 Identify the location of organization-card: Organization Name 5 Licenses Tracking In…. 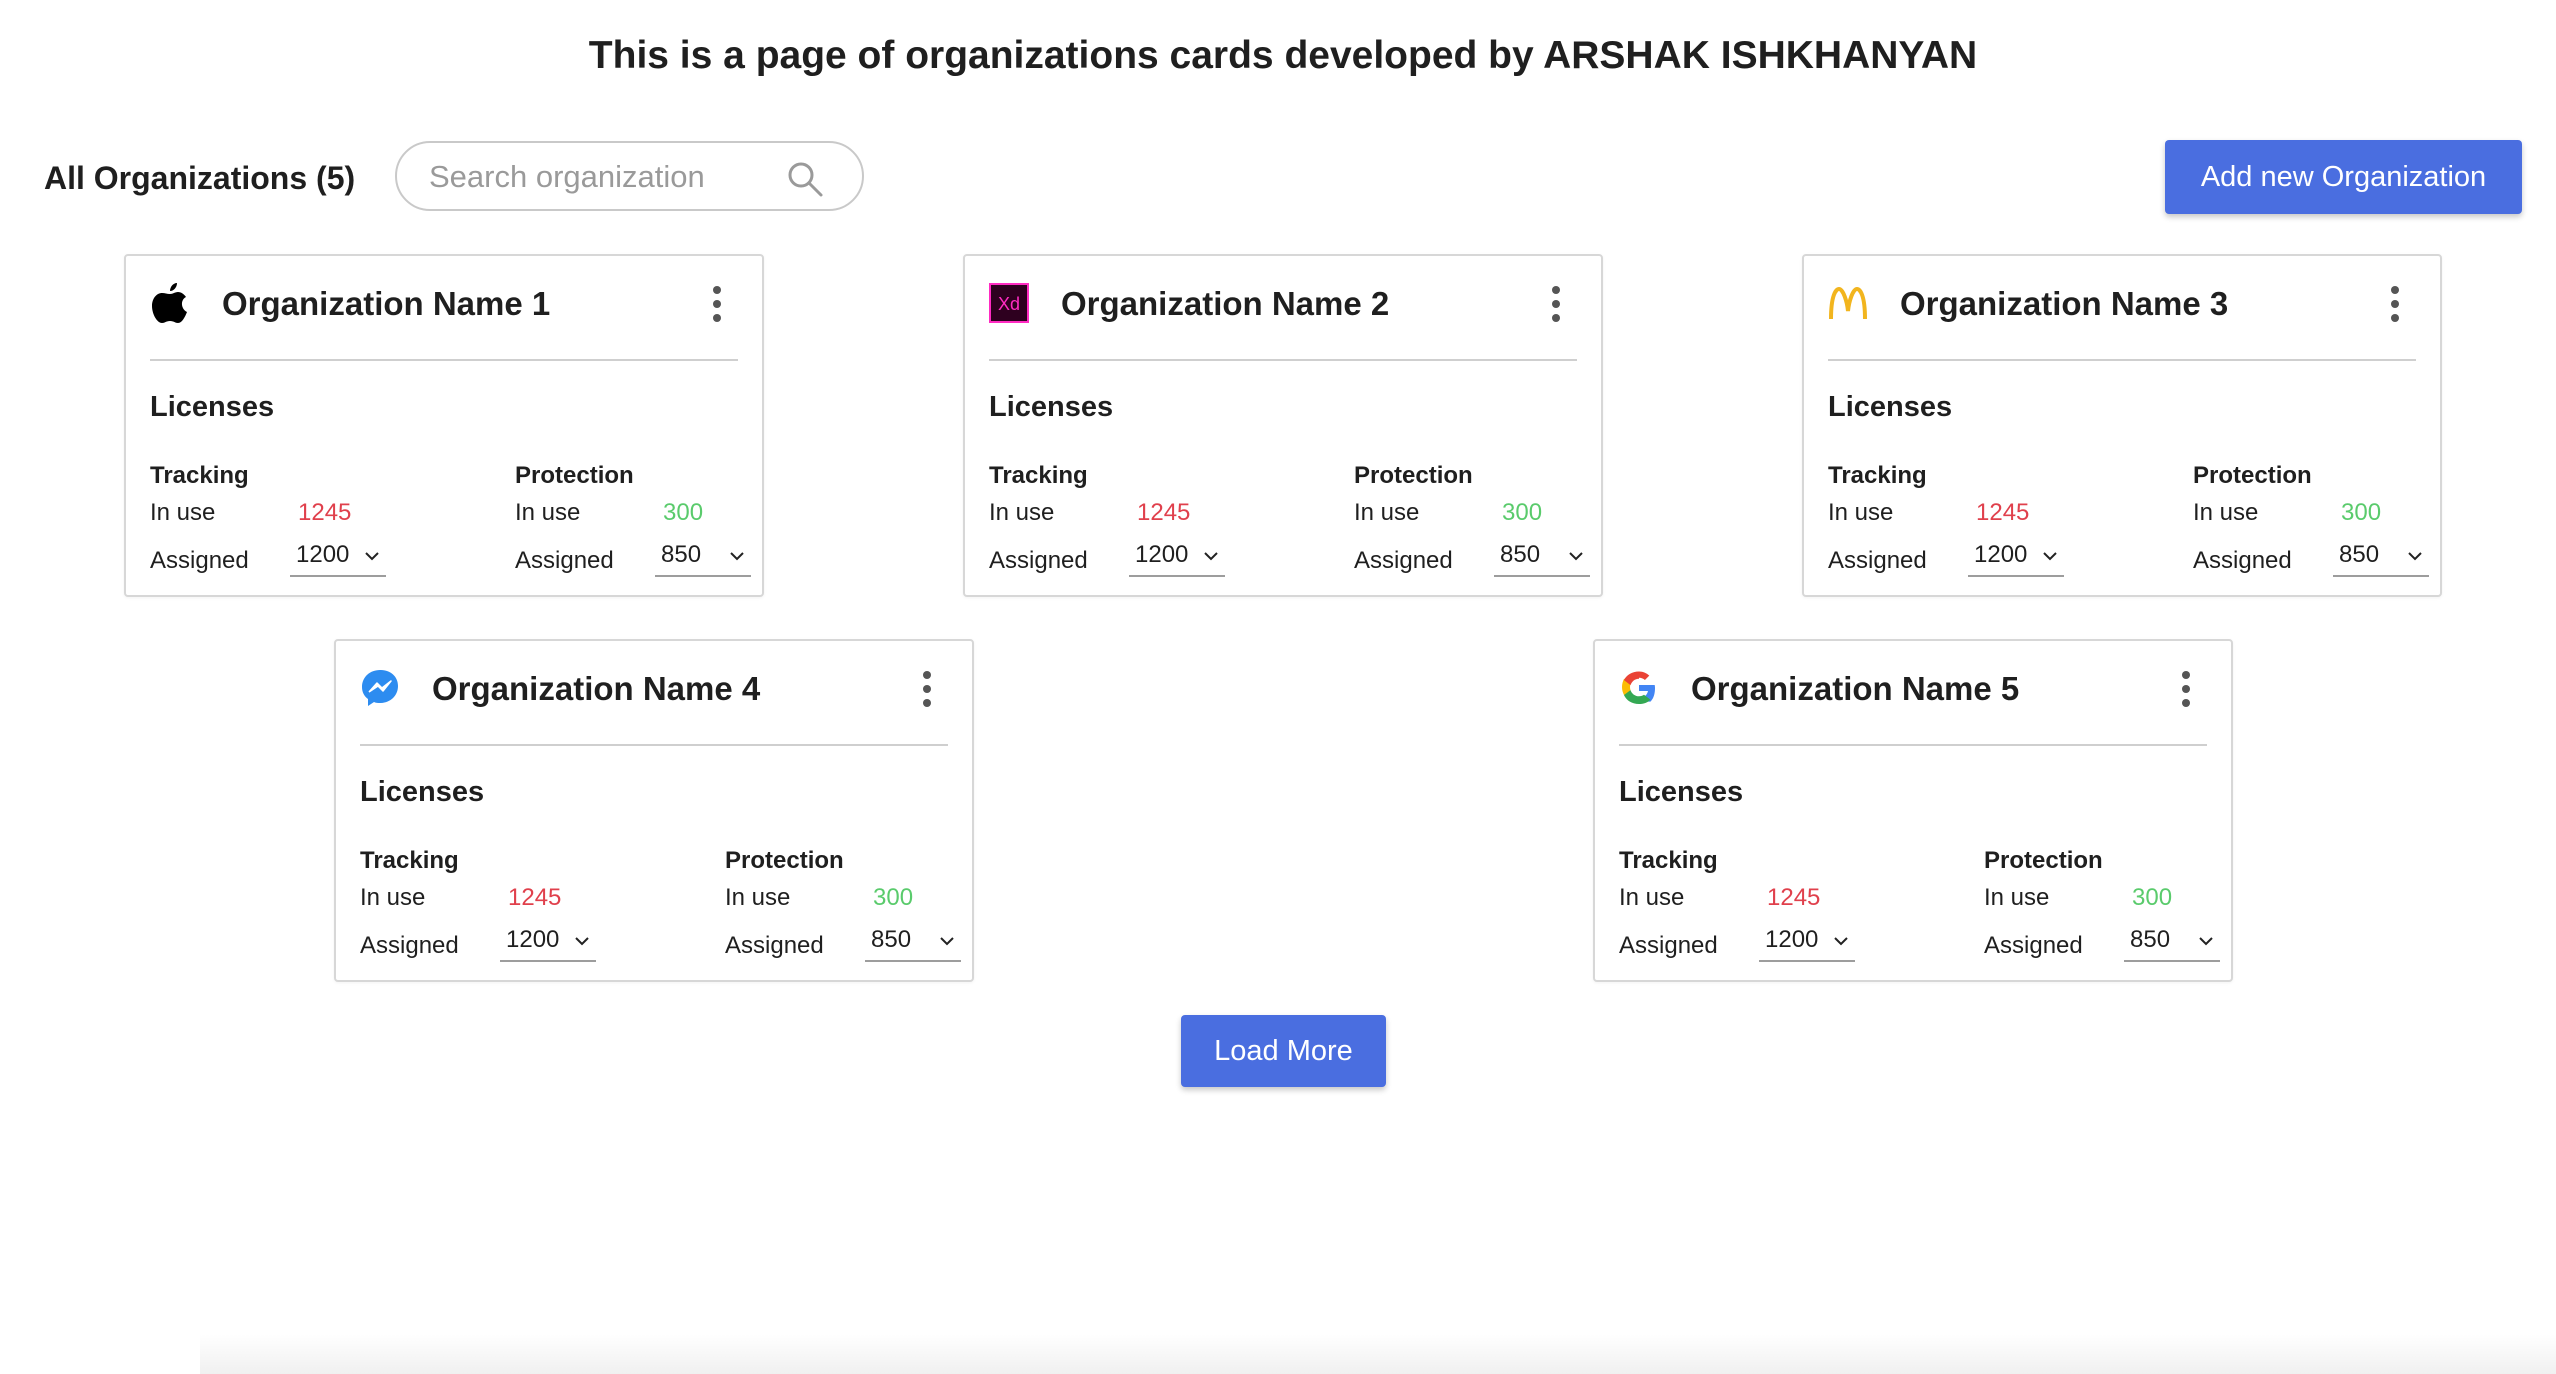
(1913, 810).